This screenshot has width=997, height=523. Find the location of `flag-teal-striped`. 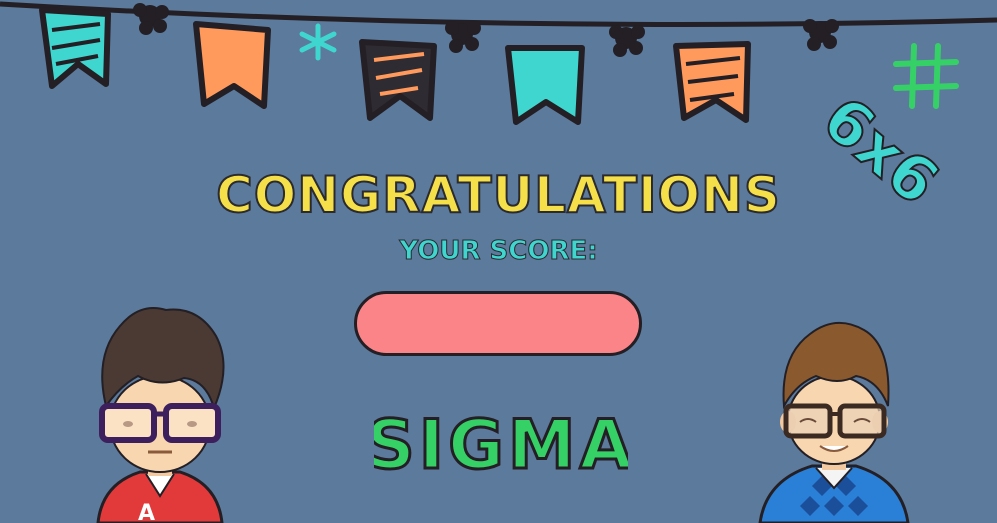

flag-teal-striped is located at coordinates (75, 48).